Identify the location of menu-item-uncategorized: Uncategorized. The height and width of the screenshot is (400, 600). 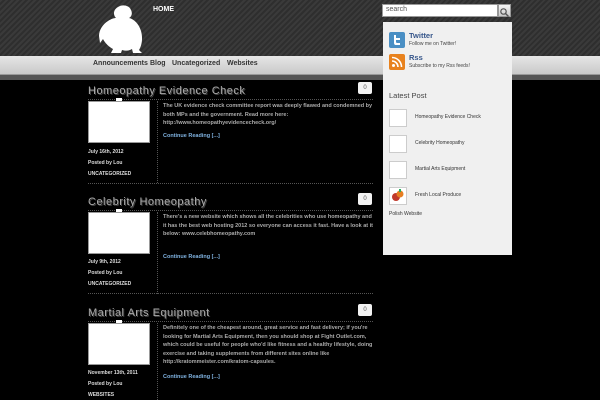
(196, 63).